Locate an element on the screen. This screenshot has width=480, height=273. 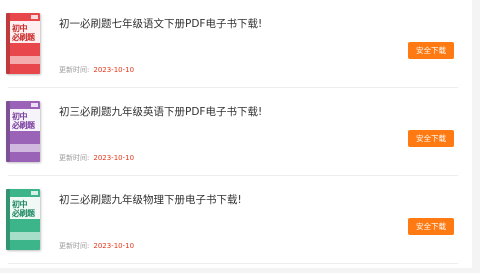
item-divider is located at coordinates (233, 263).